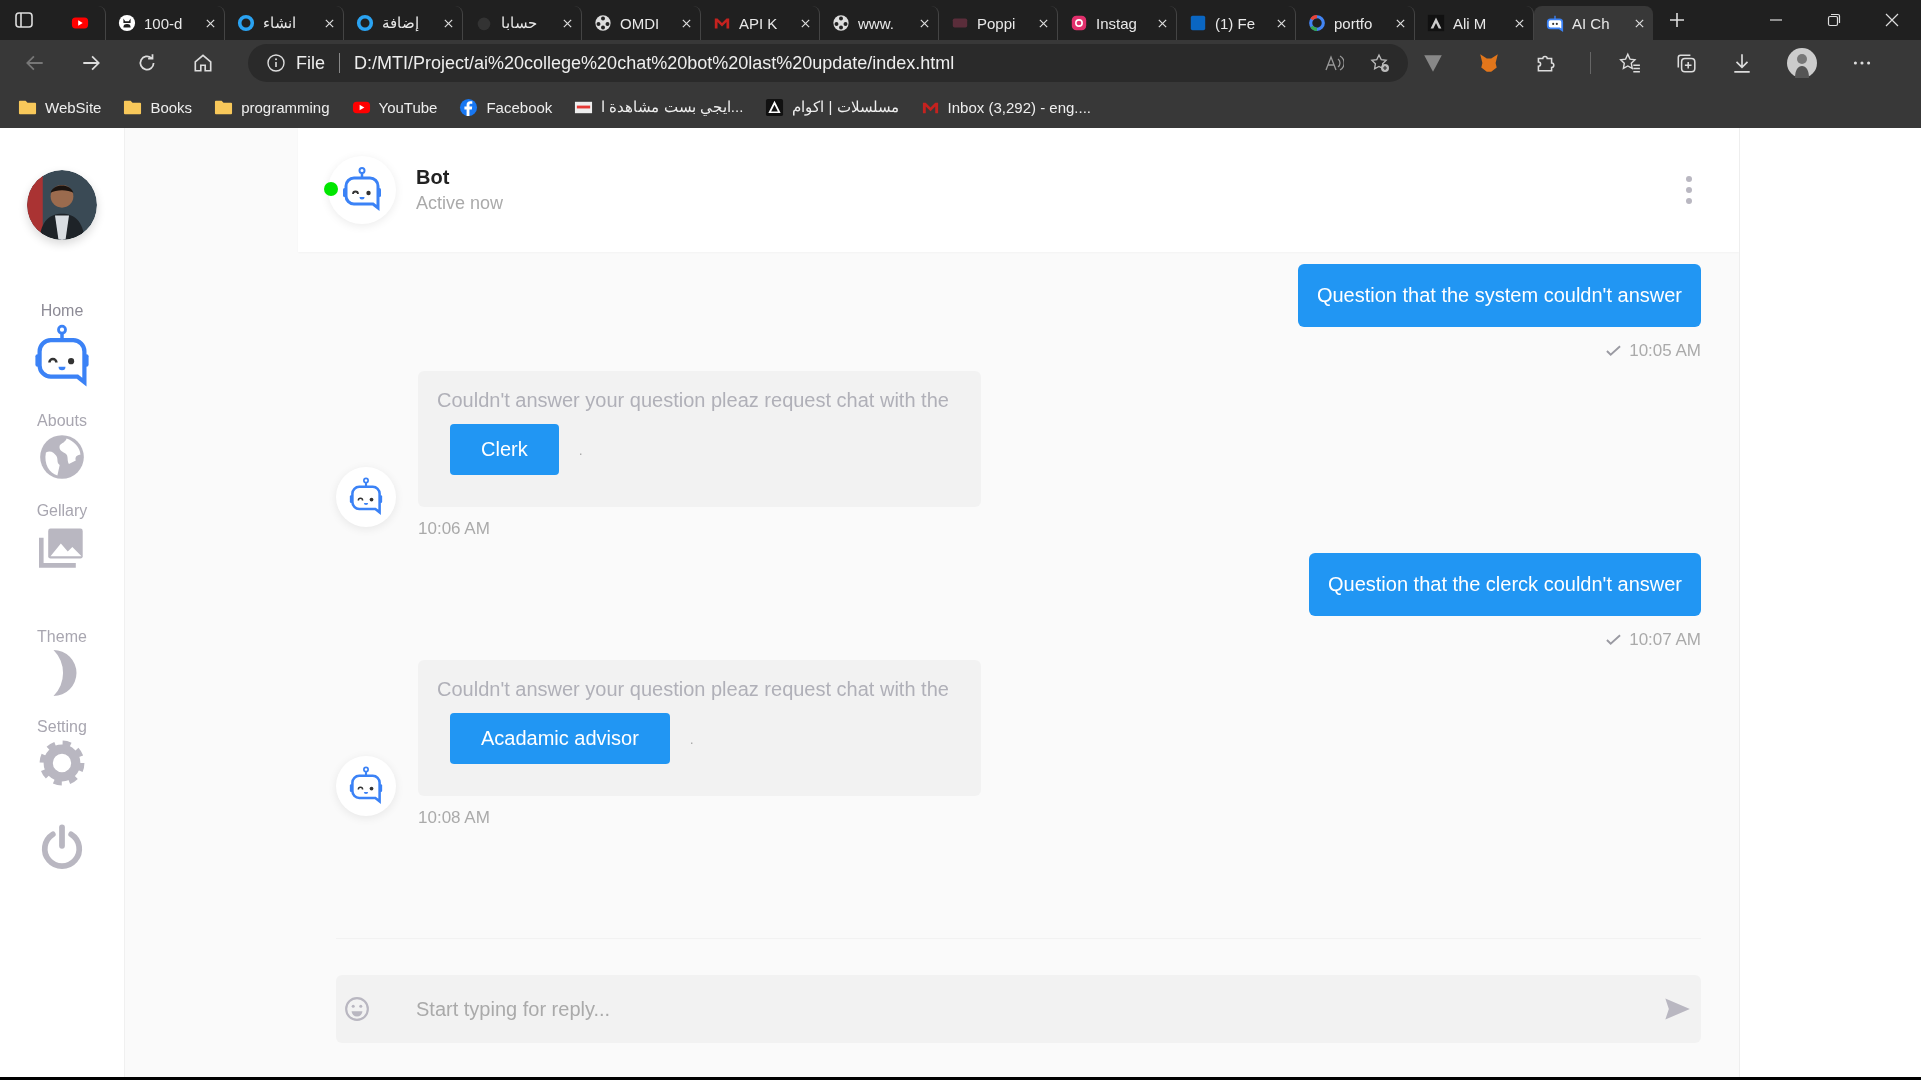 The image size is (1921, 1080). What do you see at coordinates (506, 107) in the screenshot?
I see `bookmark: Facebook` at bounding box center [506, 107].